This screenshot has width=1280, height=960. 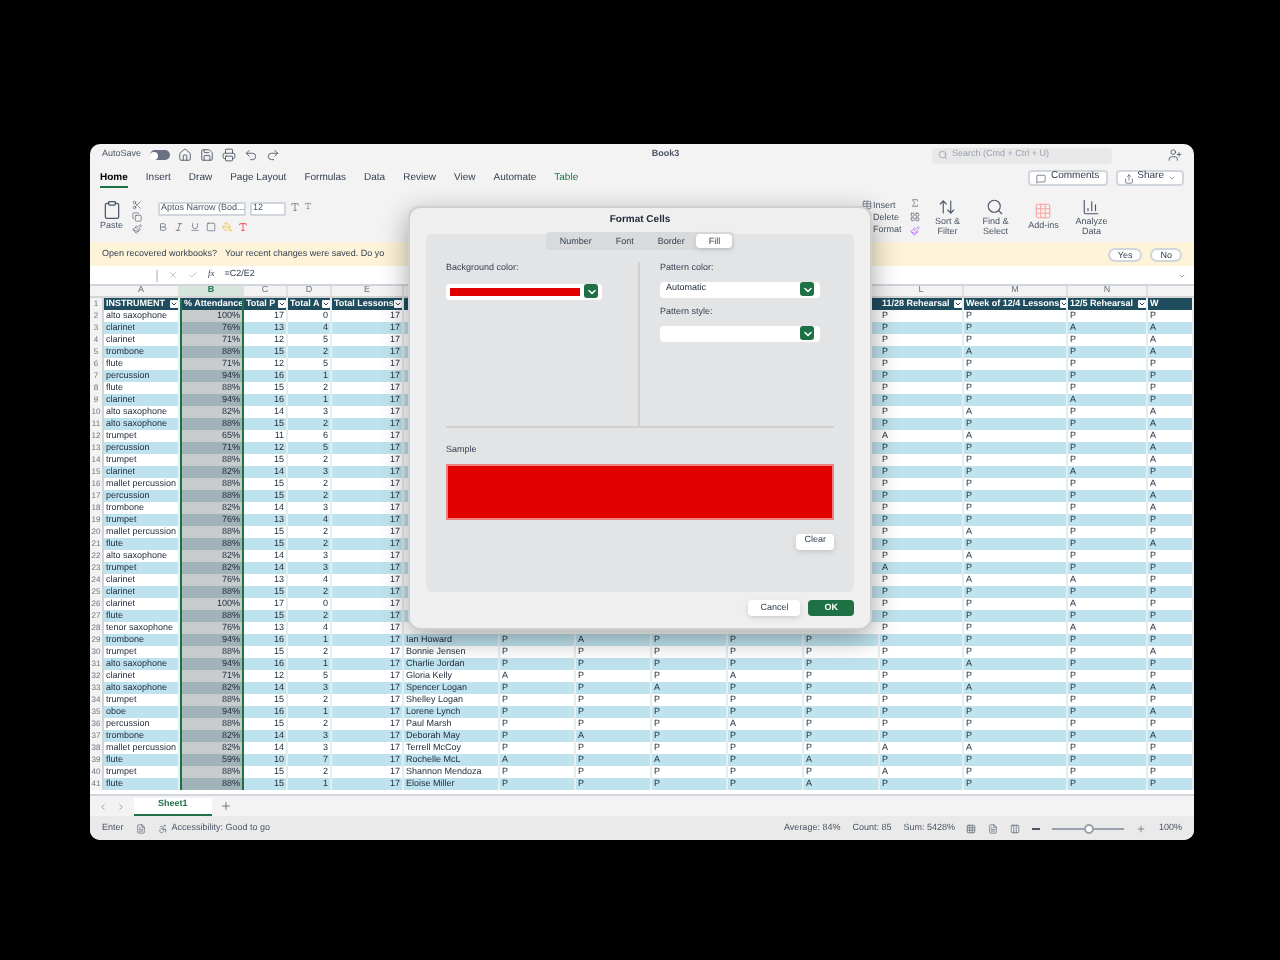 I want to click on undo-icon, so click(x=250, y=155).